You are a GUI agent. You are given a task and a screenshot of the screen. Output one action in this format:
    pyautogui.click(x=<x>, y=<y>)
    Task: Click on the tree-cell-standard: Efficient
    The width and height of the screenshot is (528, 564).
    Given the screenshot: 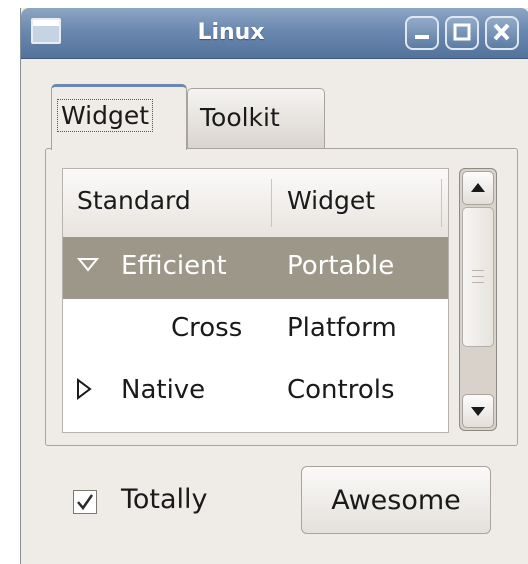 What is the action you would take?
    pyautogui.click(x=174, y=266)
    